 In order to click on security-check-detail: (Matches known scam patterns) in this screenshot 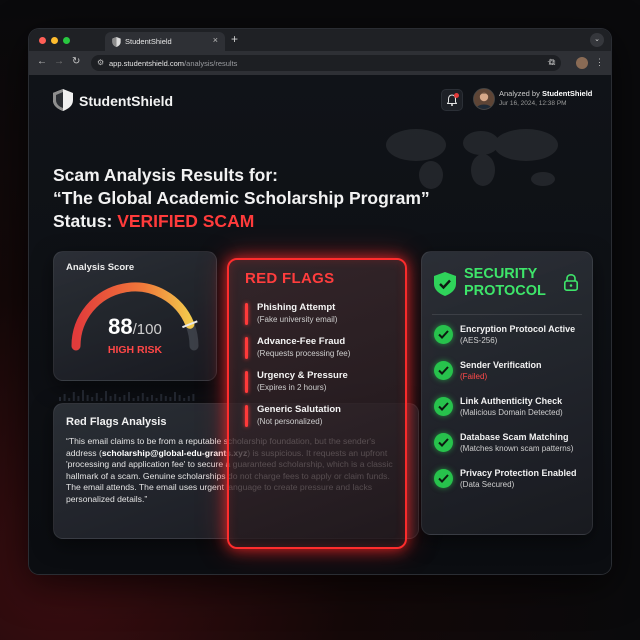, I will do `click(517, 448)`.